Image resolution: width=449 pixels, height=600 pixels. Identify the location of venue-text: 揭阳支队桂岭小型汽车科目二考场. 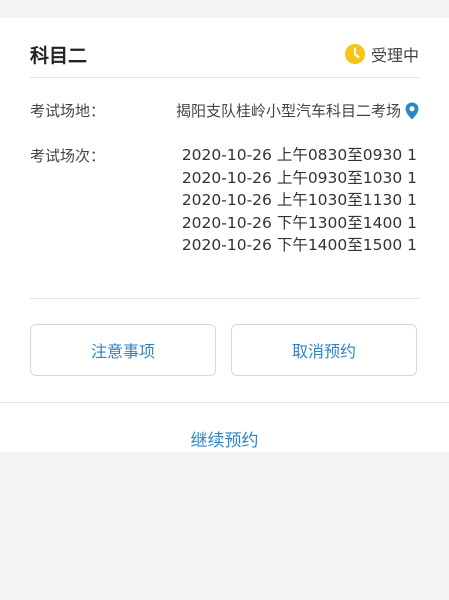
(288, 111).